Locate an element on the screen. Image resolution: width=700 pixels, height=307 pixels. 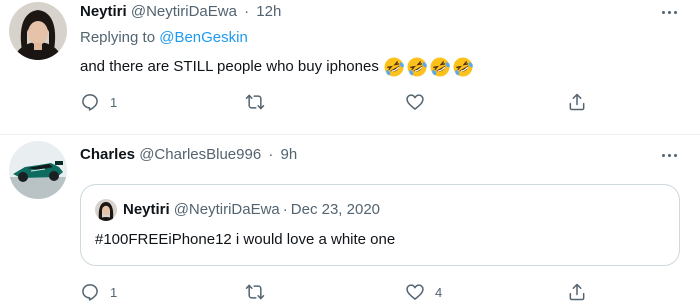
like-button: 4 is located at coordinates (423, 292).